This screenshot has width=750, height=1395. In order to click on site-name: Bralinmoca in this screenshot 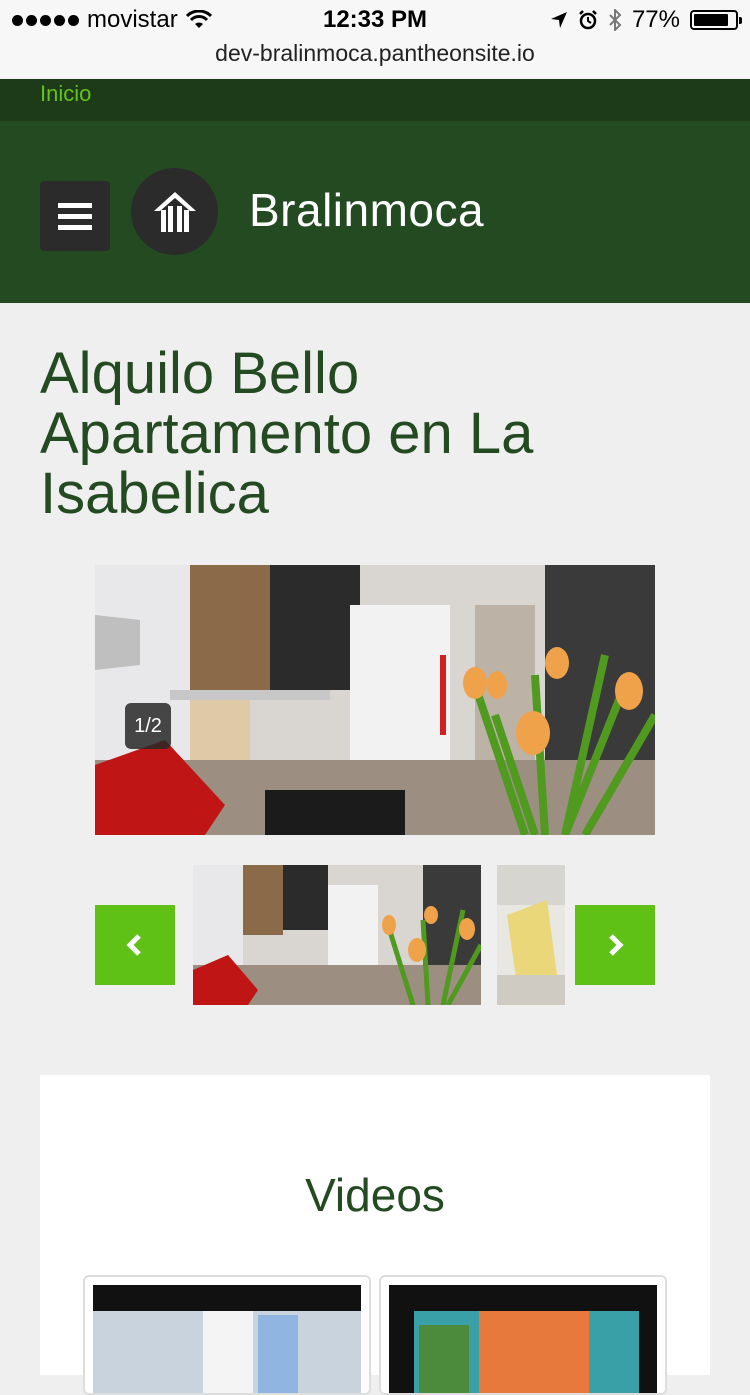, I will do `click(366, 210)`.